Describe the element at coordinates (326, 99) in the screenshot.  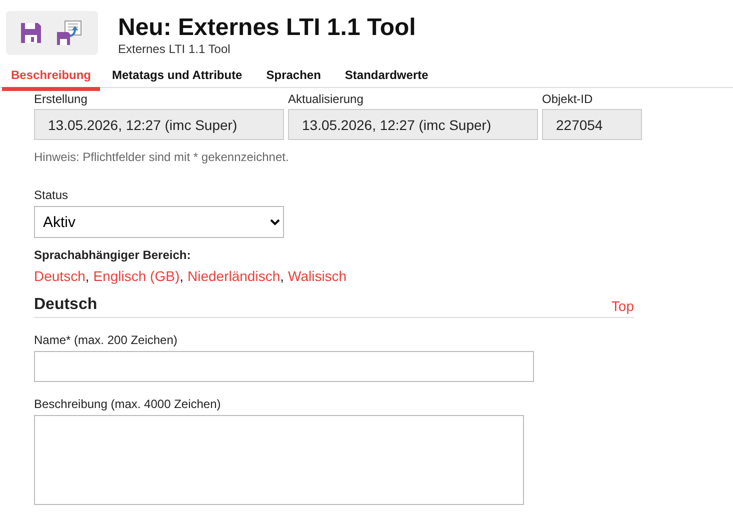
I see `field-label: Aktualisierung` at that location.